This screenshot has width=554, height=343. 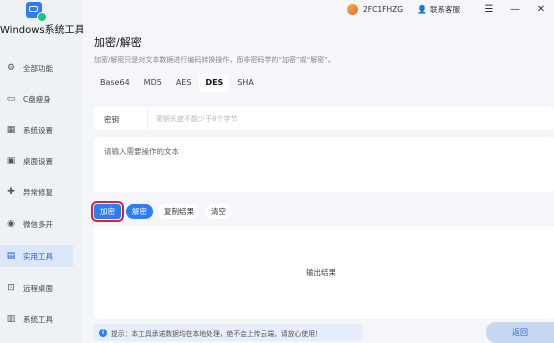 I want to click on sidebar-item-label: 微信多开, so click(x=38, y=224).